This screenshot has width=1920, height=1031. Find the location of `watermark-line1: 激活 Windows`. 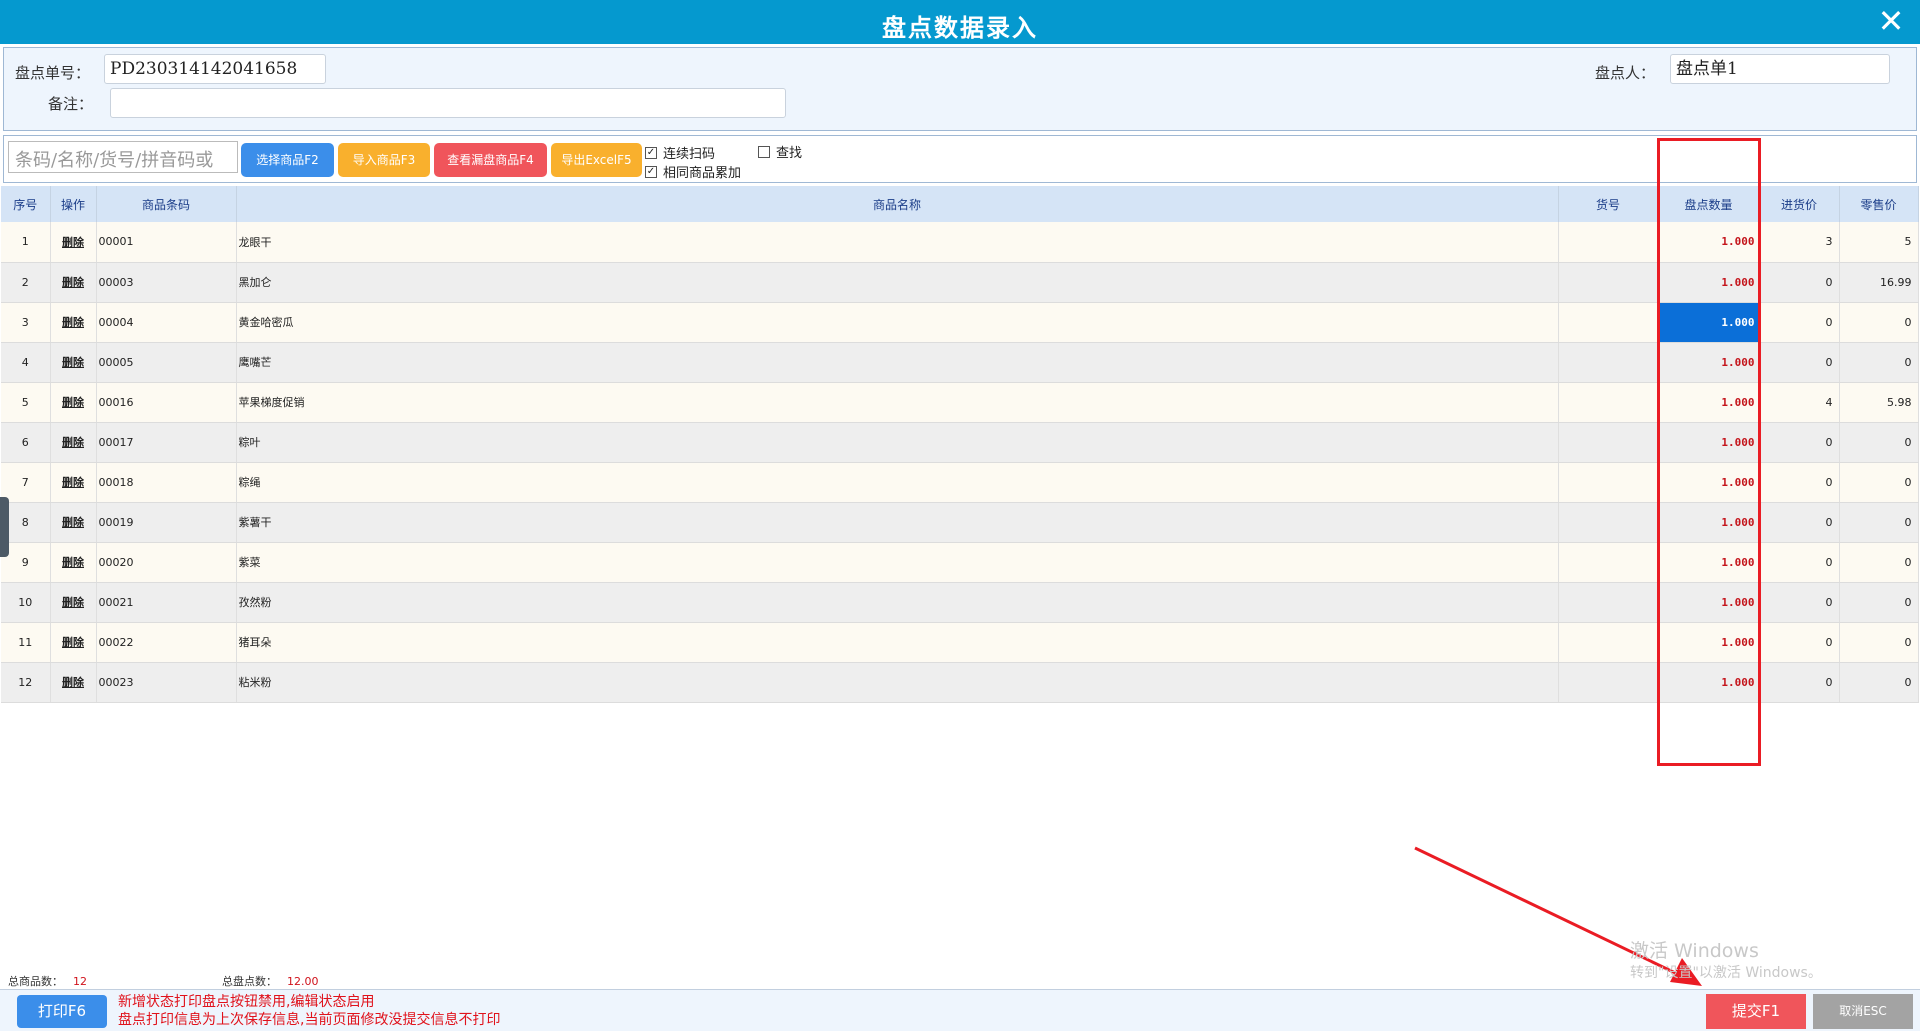

watermark-line1: 激活 Windows is located at coordinates (1694, 951).